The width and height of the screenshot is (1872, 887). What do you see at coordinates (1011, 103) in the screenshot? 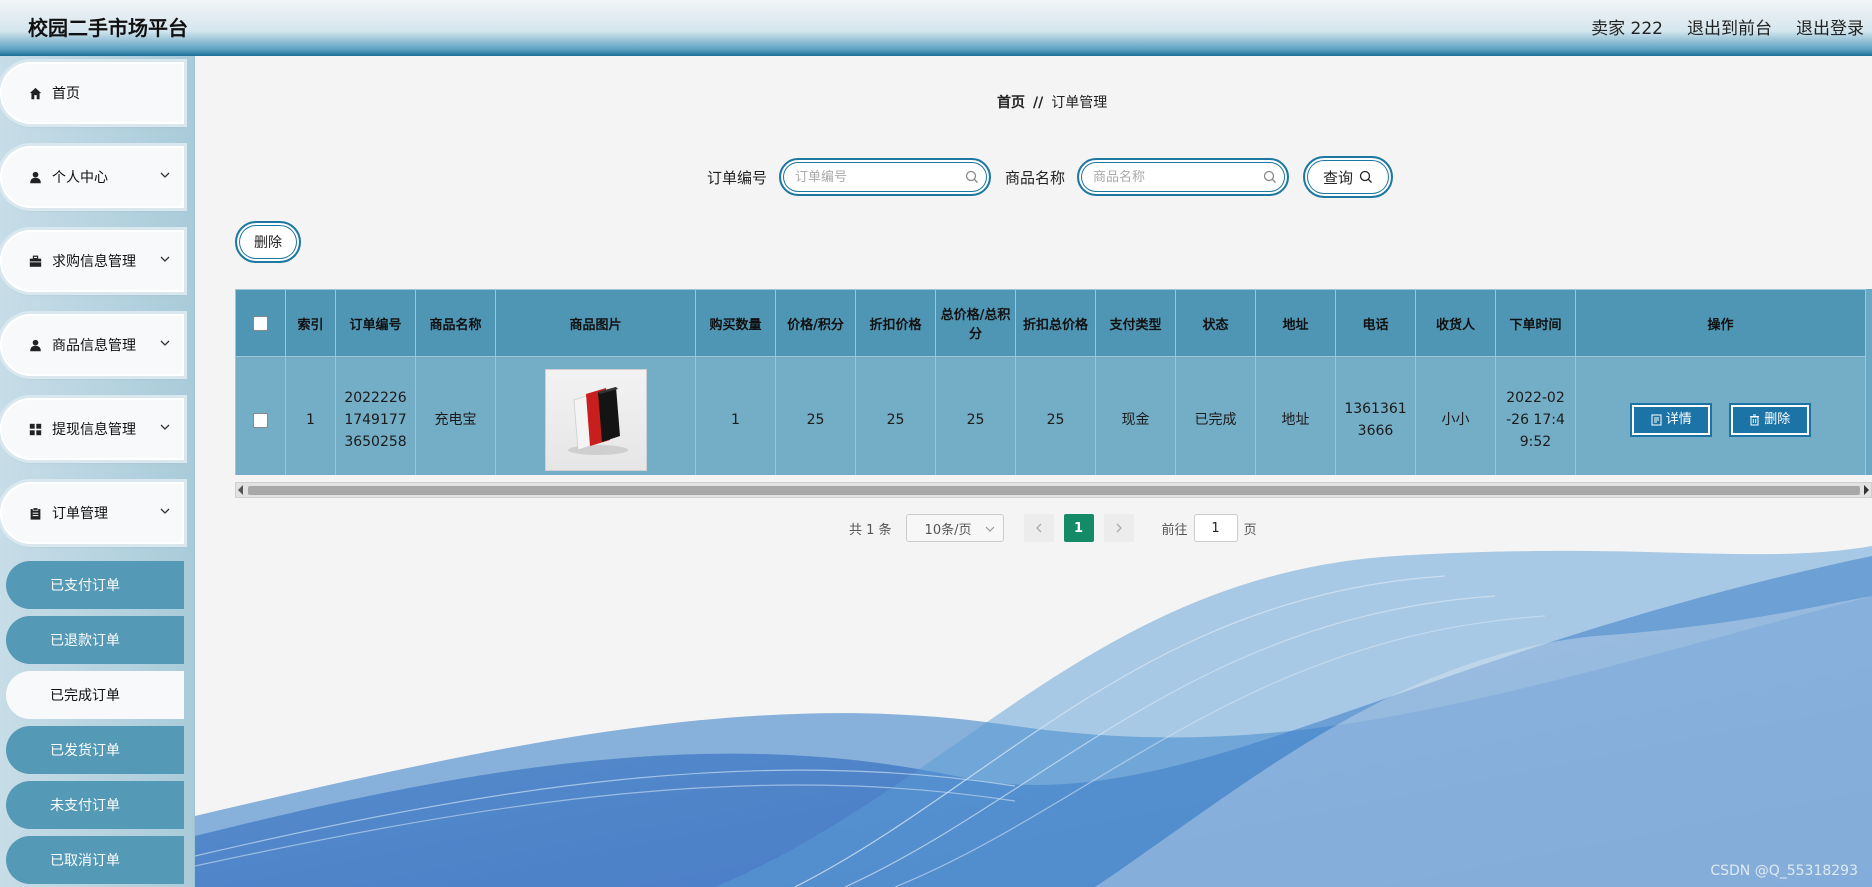
I see `breadcrumb-home: 首页` at bounding box center [1011, 103].